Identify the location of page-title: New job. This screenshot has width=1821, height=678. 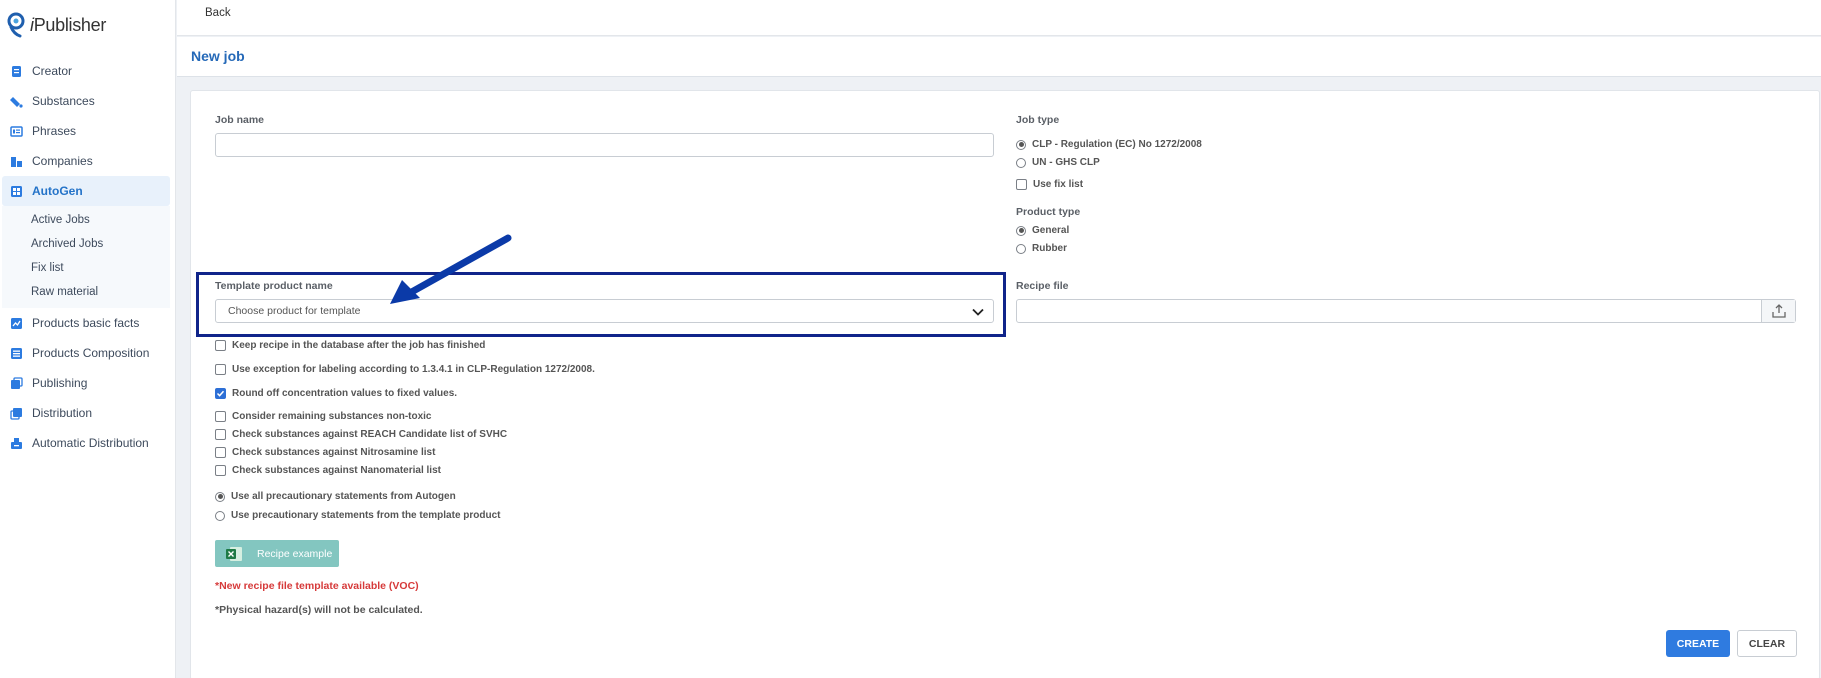
(218, 56).